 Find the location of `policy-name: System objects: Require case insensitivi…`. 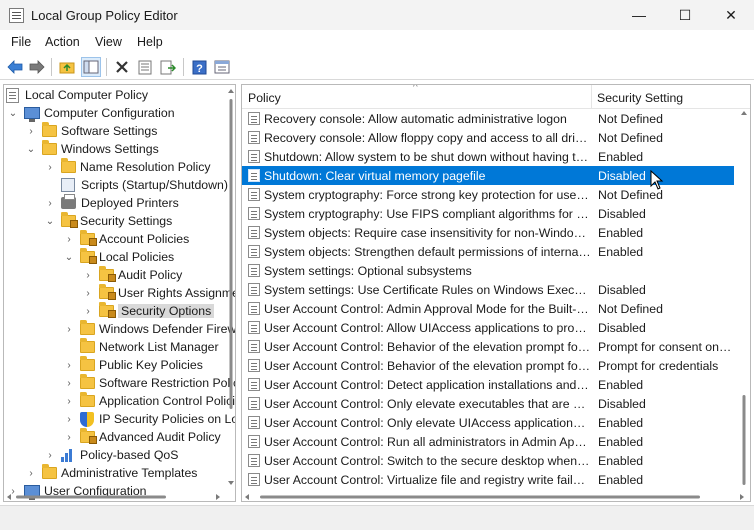

policy-name: System objects: Require case insensitivi… is located at coordinates (427, 232).